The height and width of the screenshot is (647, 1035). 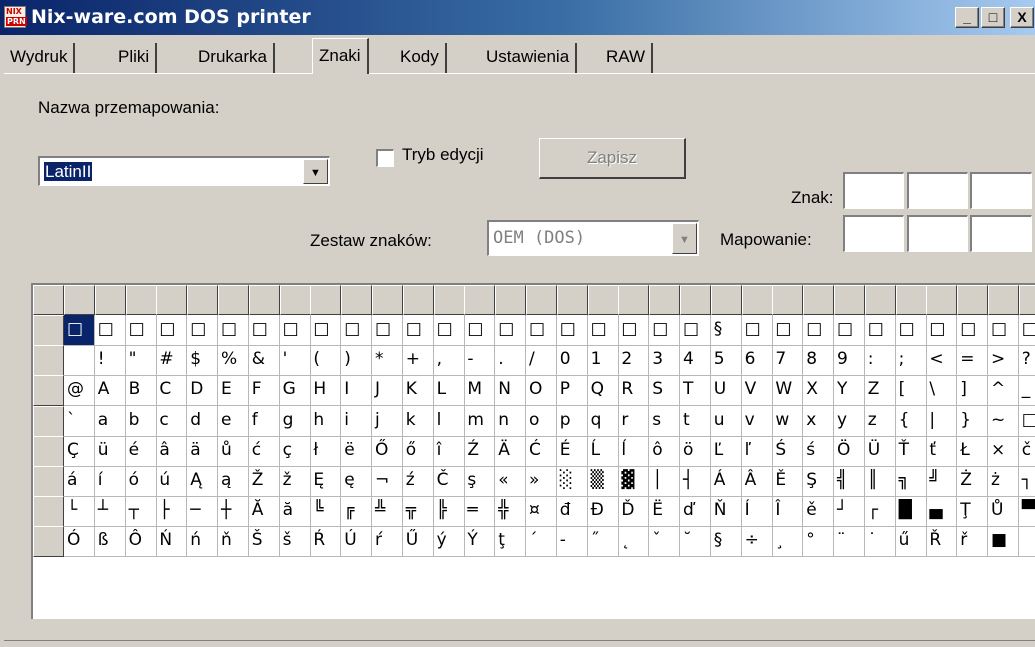 What do you see at coordinates (1026, 481) in the screenshot?
I see `char-cell: ┐` at bounding box center [1026, 481].